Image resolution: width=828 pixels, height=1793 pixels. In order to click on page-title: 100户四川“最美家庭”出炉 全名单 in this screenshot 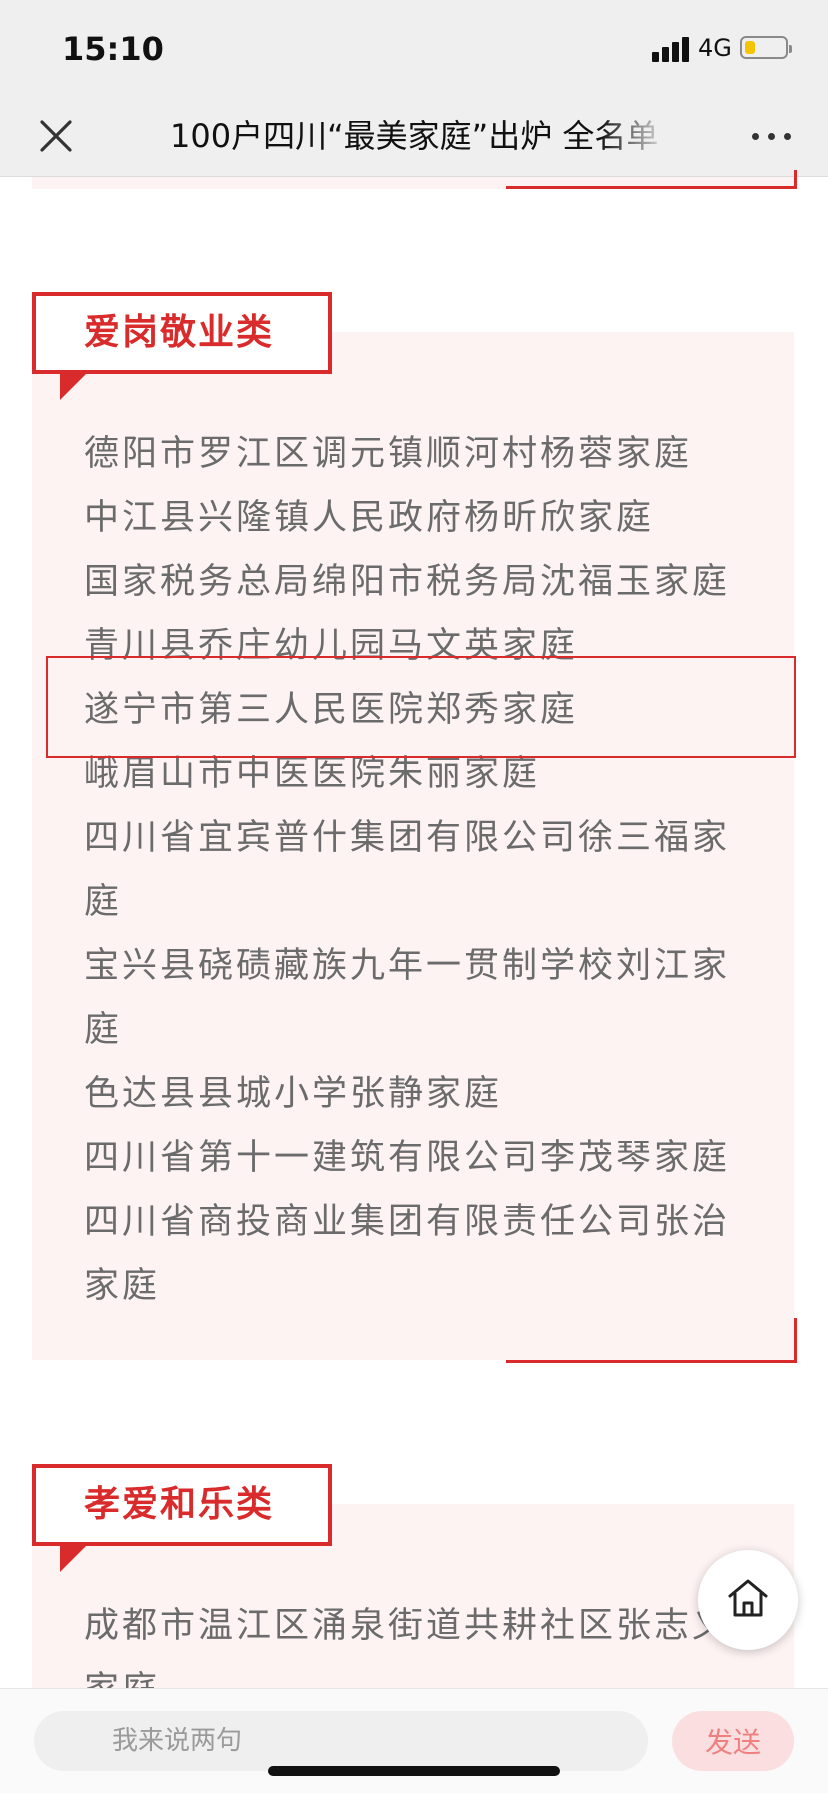, I will do `click(420, 136)`.